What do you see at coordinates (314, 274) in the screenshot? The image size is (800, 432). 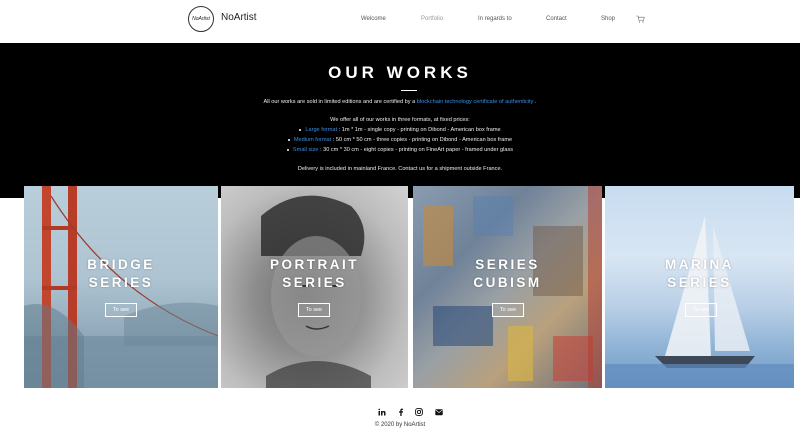 I see `card-title: PORTRAIT SERIES` at bounding box center [314, 274].